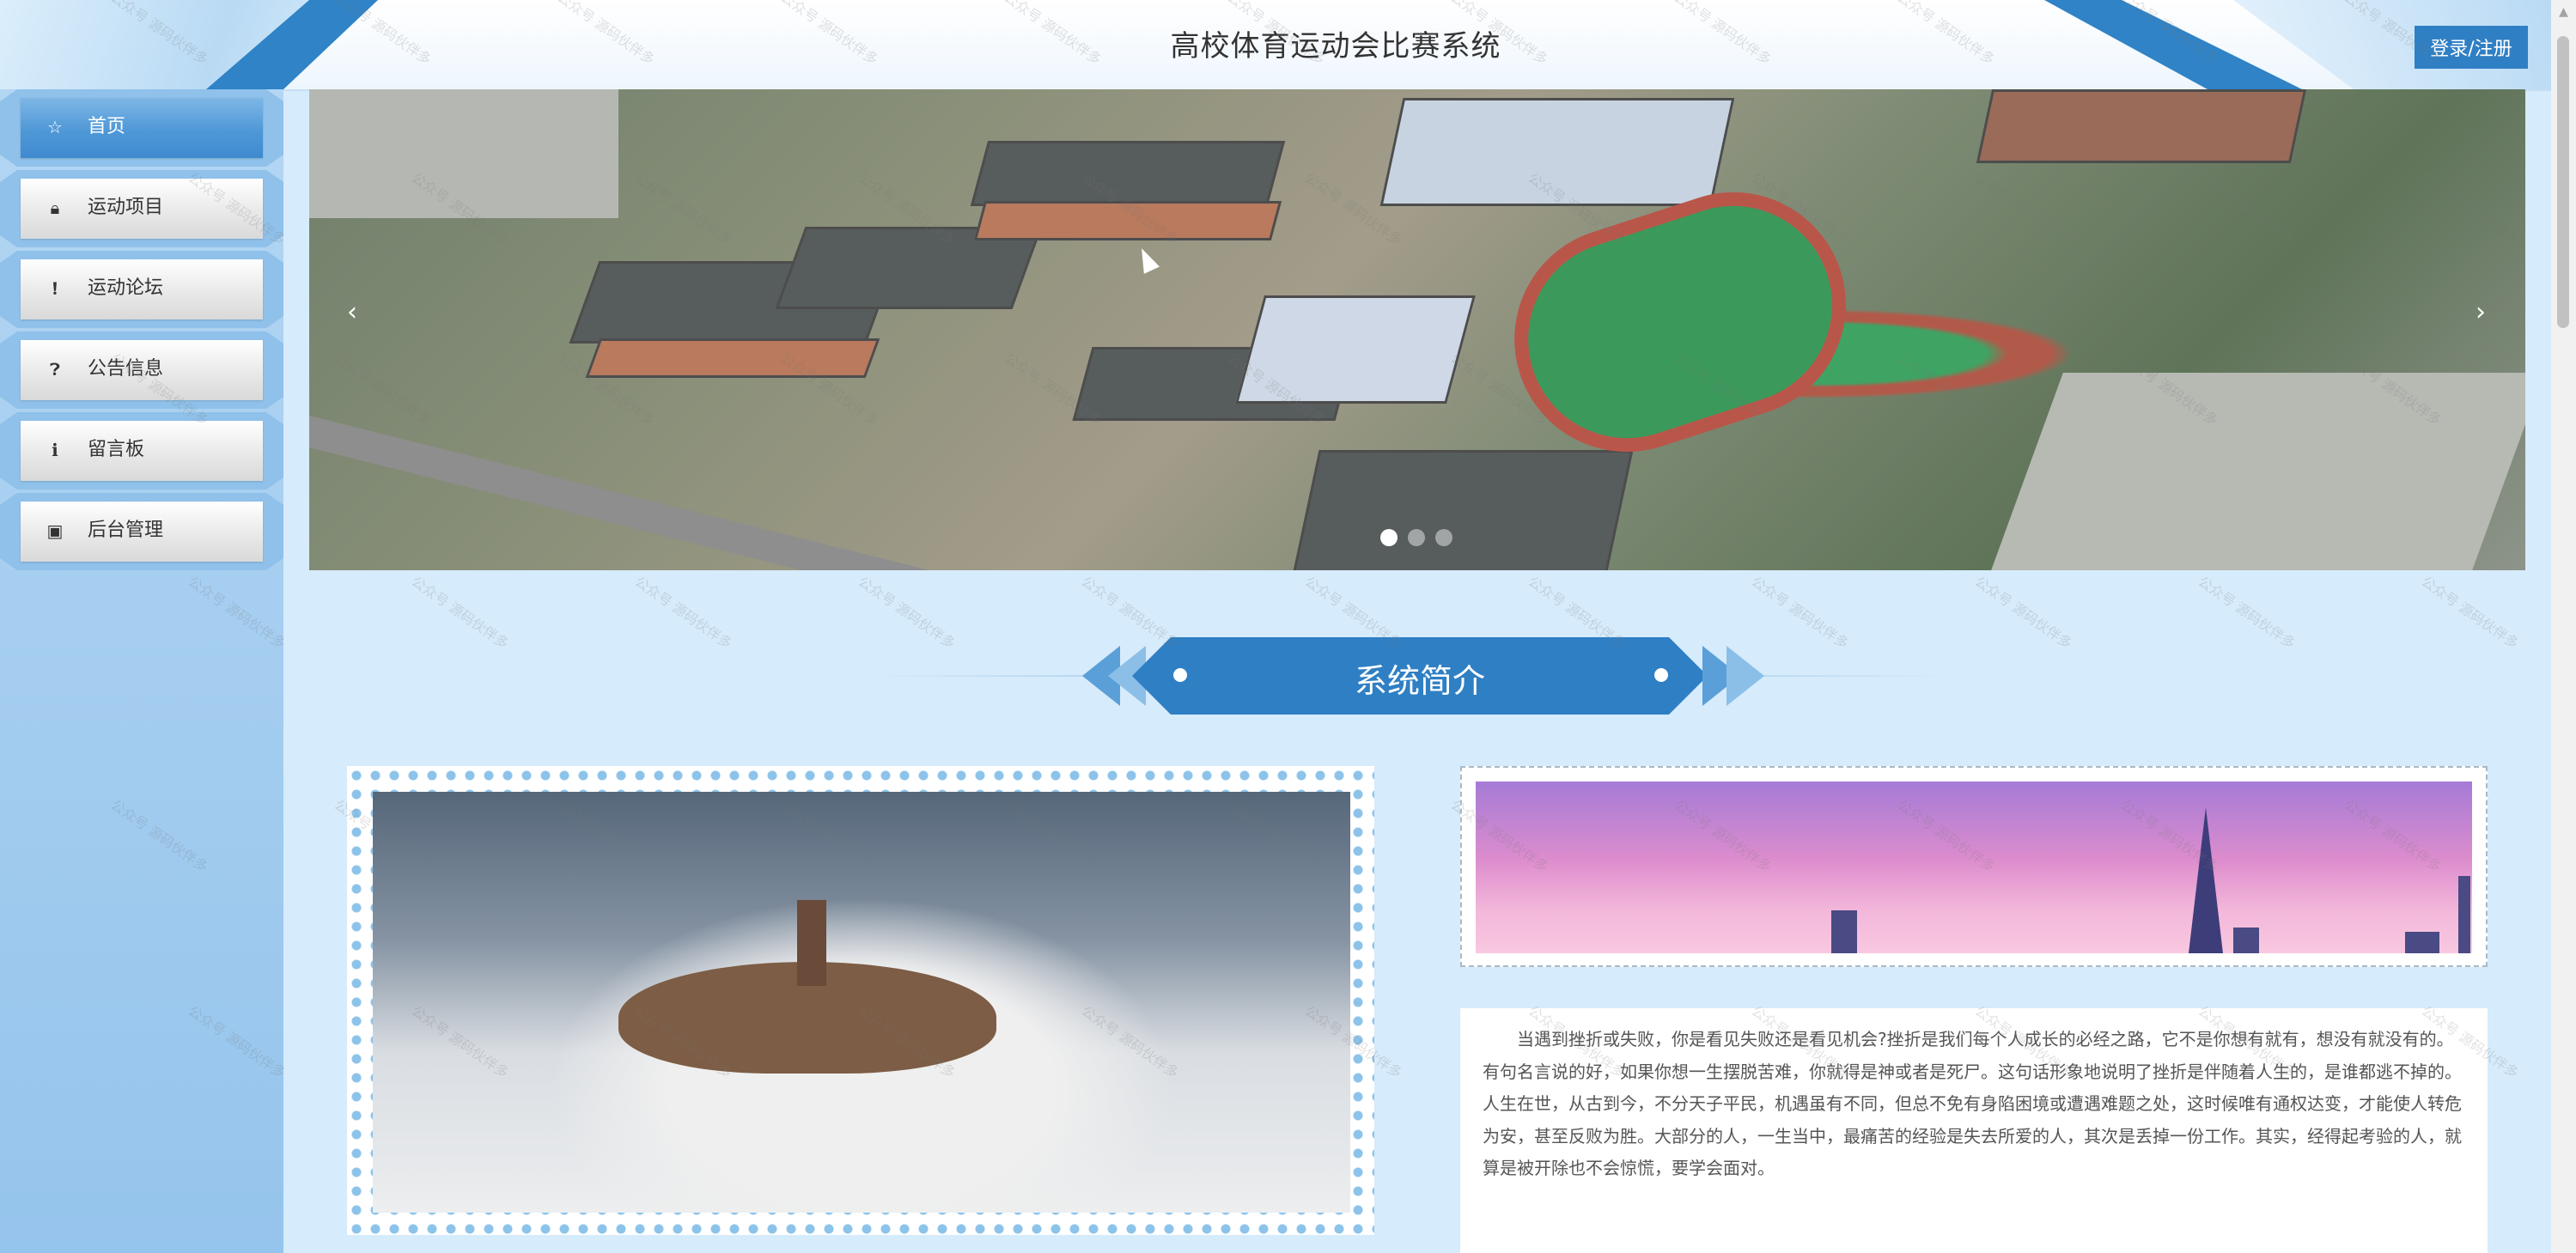  Describe the element at coordinates (55, 369) in the screenshot. I see `question-circle-icon: ❓︎` at that location.